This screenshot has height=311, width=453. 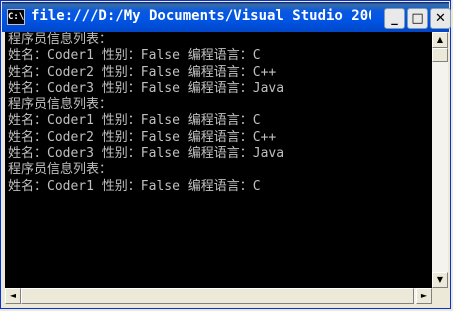 What do you see at coordinates (417, 18) in the screenshot?
I see `maximize-button: □` at bounding box center [417, 18].